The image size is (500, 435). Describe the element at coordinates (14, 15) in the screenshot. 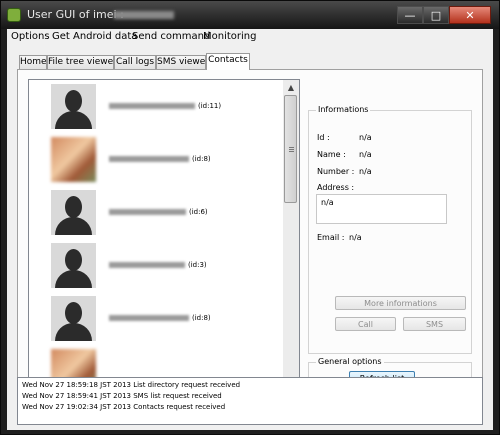

I see `android-app-icon` at that location.